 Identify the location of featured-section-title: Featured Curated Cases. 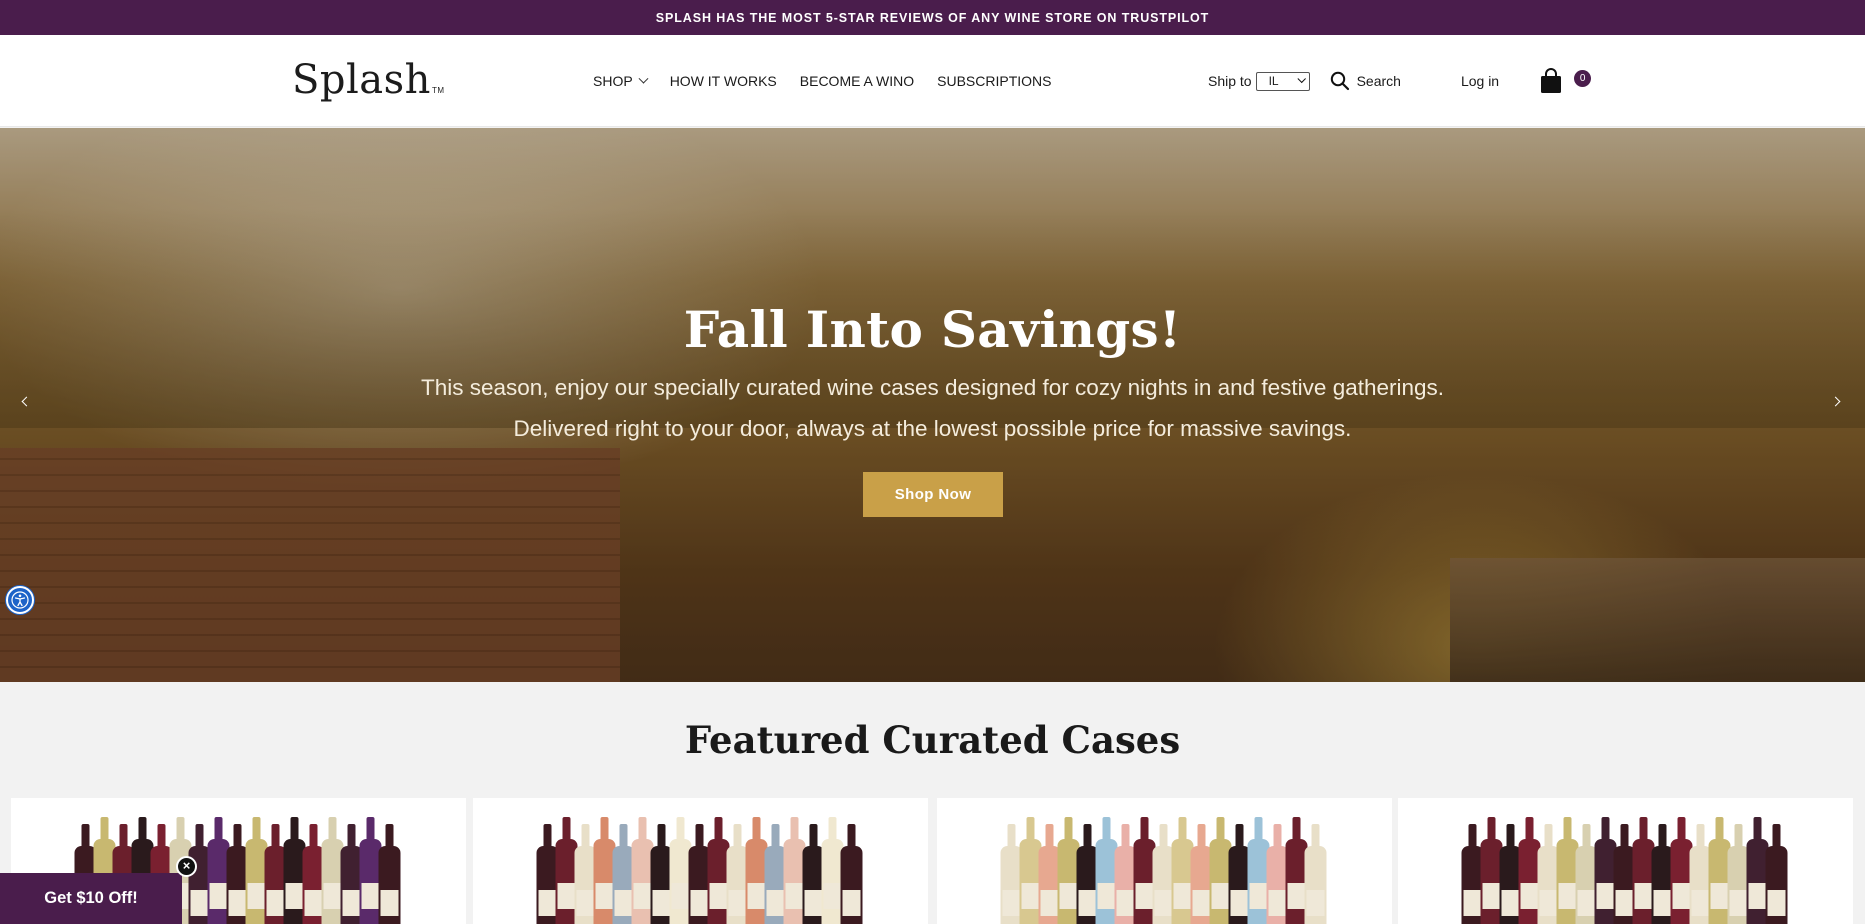
(932, 740).